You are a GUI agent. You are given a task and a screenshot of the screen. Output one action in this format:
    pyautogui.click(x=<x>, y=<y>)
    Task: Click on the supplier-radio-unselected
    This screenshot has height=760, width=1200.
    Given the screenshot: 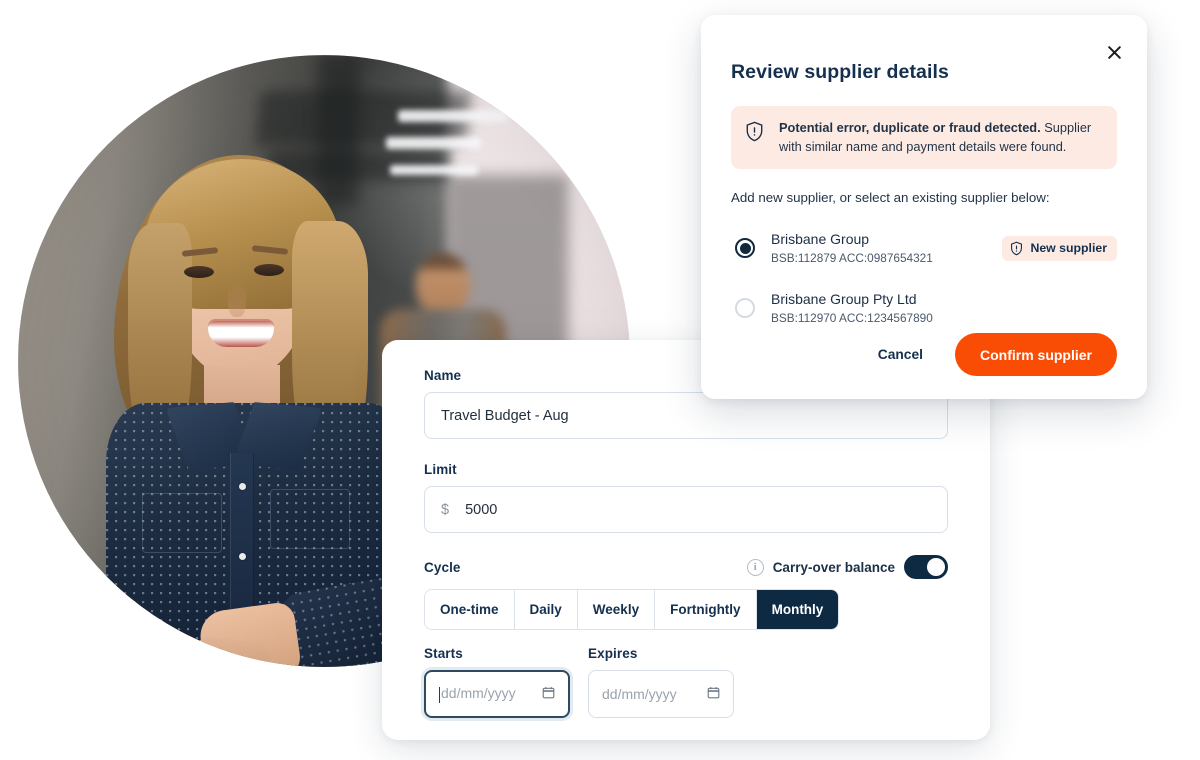 What is the action you would take?
    pyautogui.click(x=745, y=308)
    